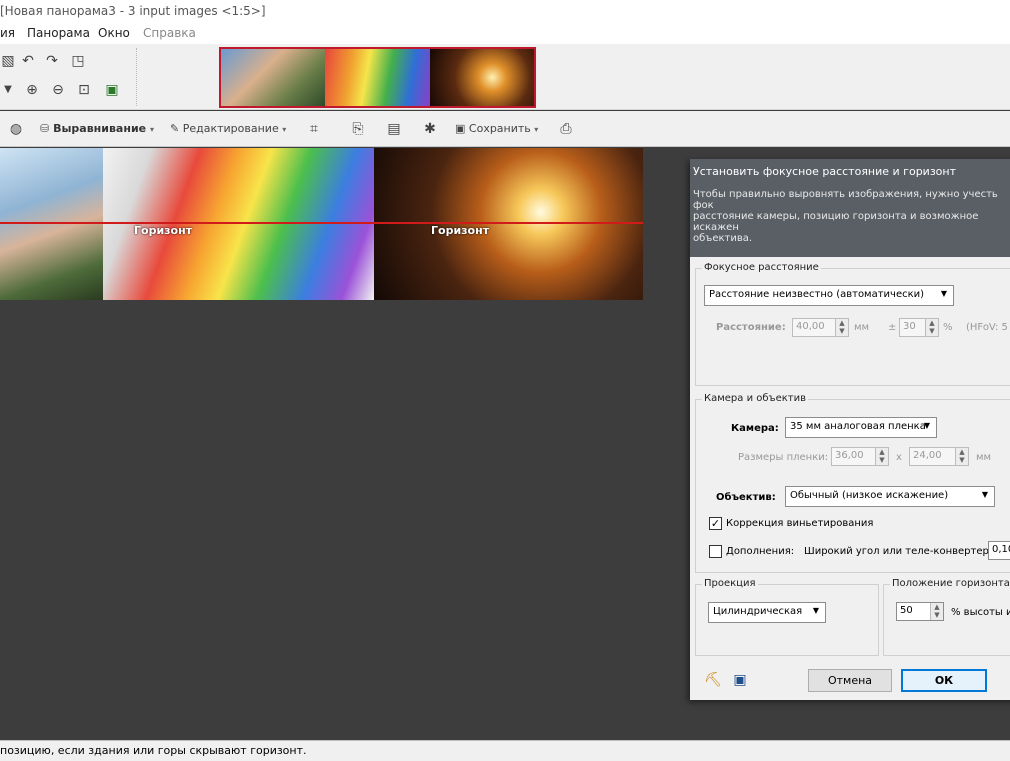  I want to click on image-icon: ▧, so click(8, 61).